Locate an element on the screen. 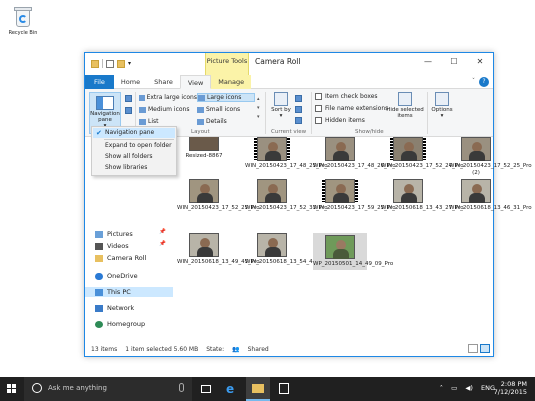  navigation-pane-icon is located at coordinates (105, 103).